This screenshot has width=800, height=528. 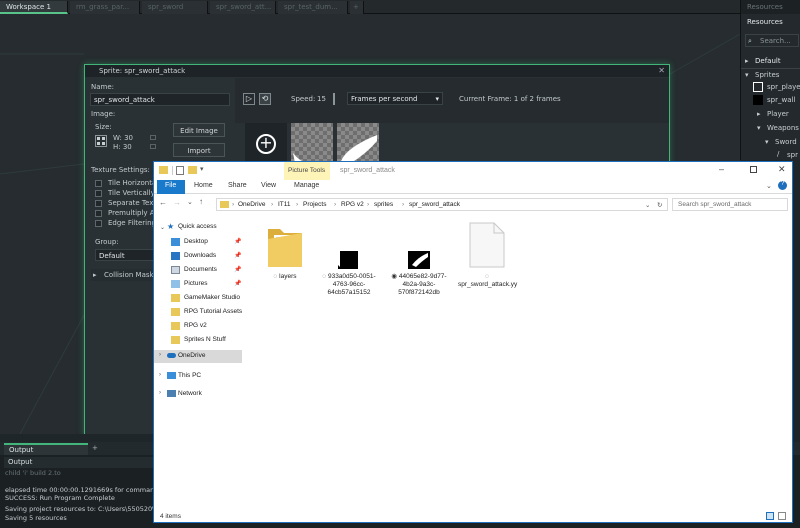 I want to click on nav-onedrive: › OneDrive, so click(x=198, y=356).